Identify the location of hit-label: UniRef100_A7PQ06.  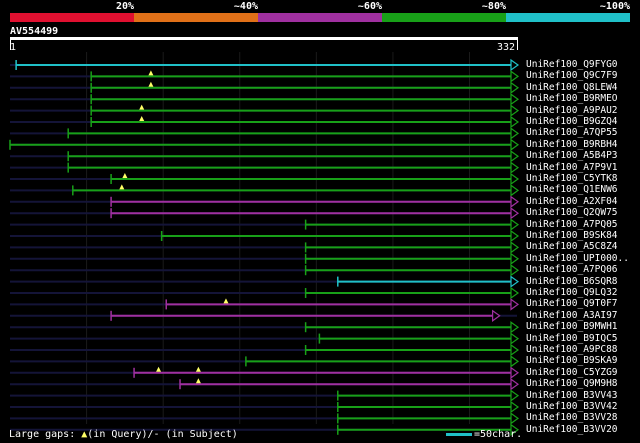
(572, 269).